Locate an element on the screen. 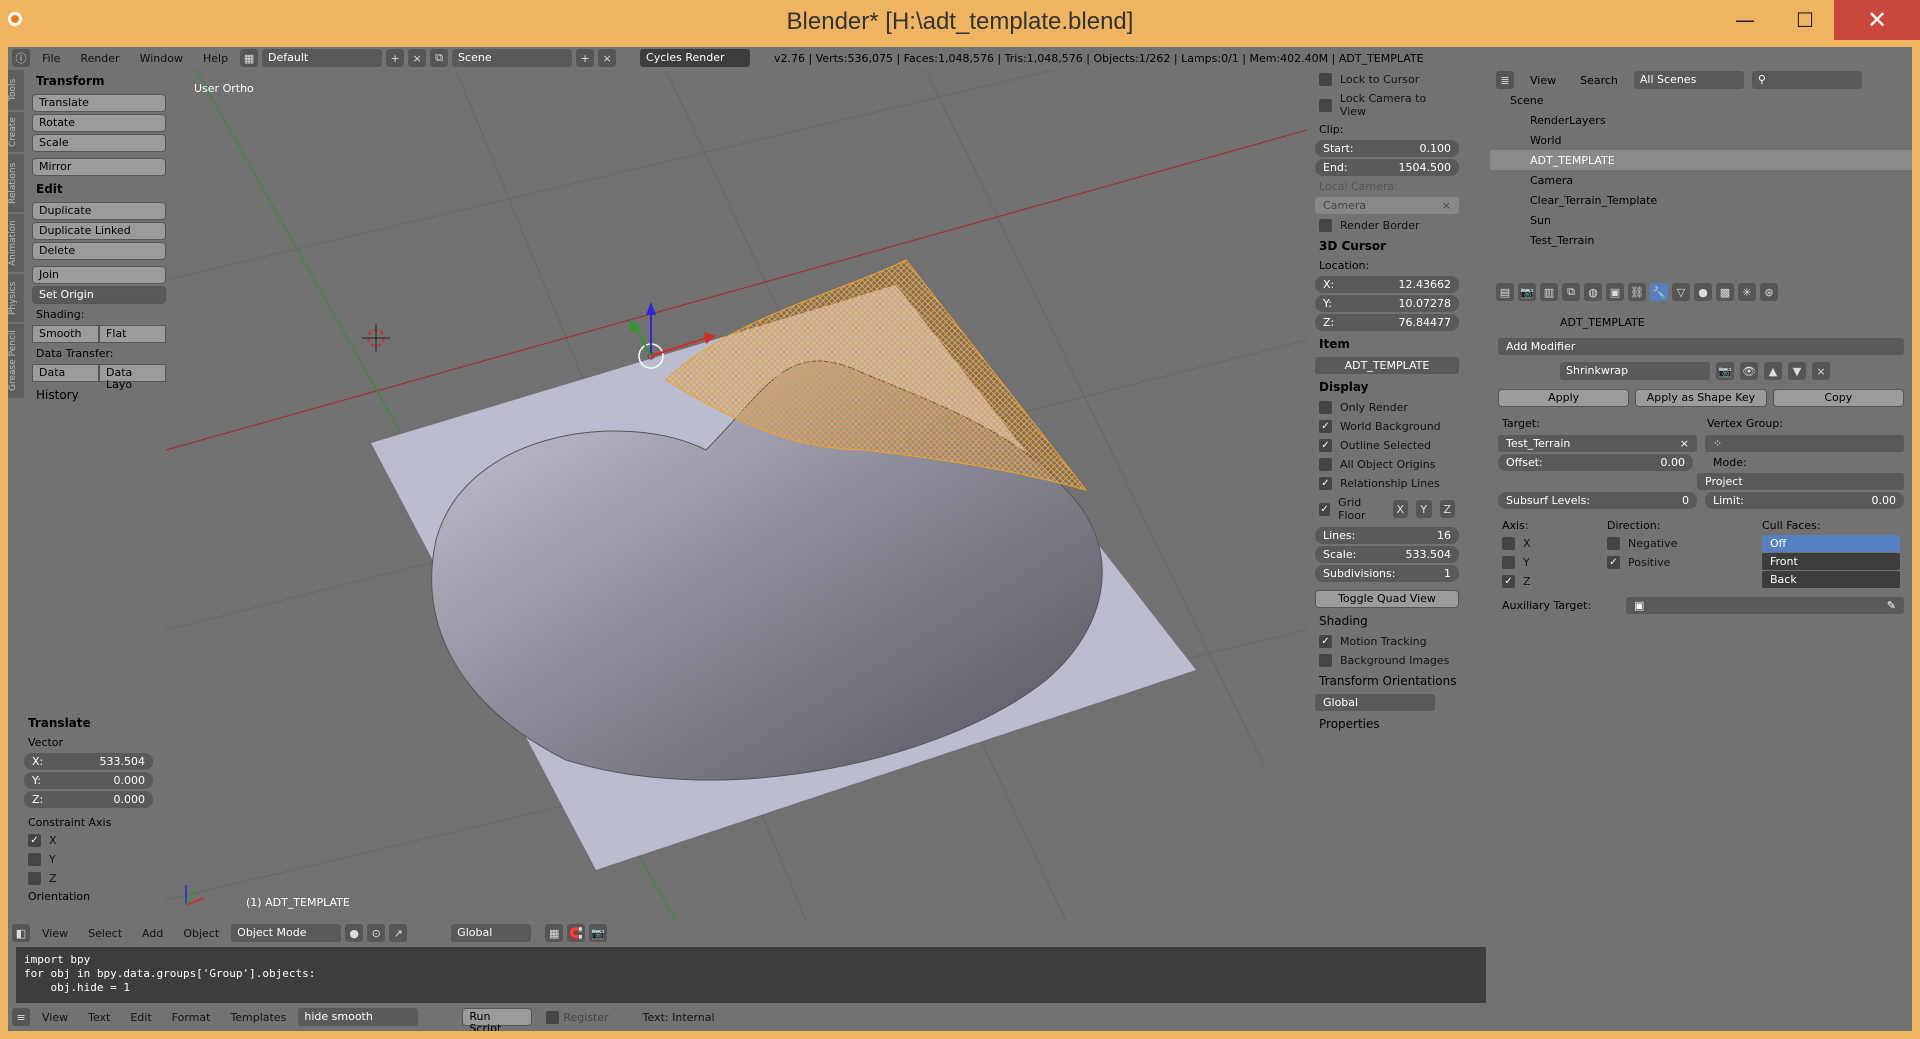 This screenshot has width=1920, height=1039. grid-subdivisions-field: Subdivisions: 1 is located at coordinates (1387, 573).